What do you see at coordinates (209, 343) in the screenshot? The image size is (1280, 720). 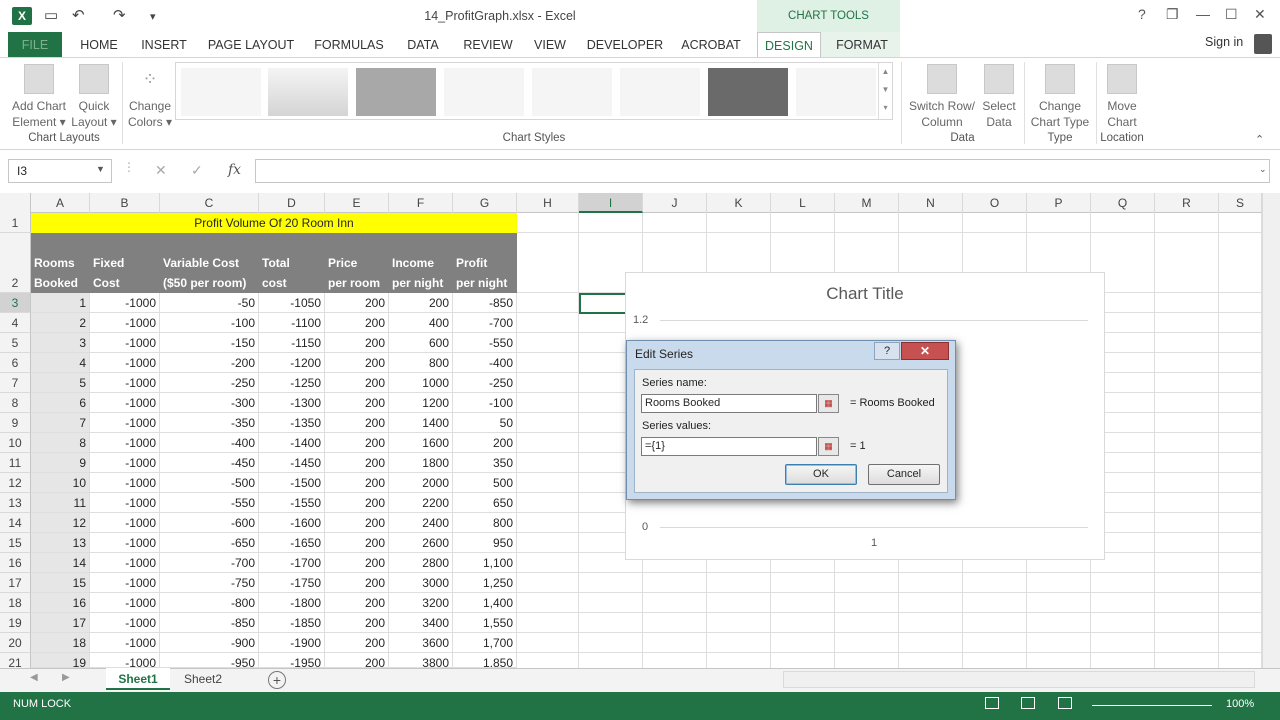 I see `table-cell: -150` at bounding box center [209, 343].